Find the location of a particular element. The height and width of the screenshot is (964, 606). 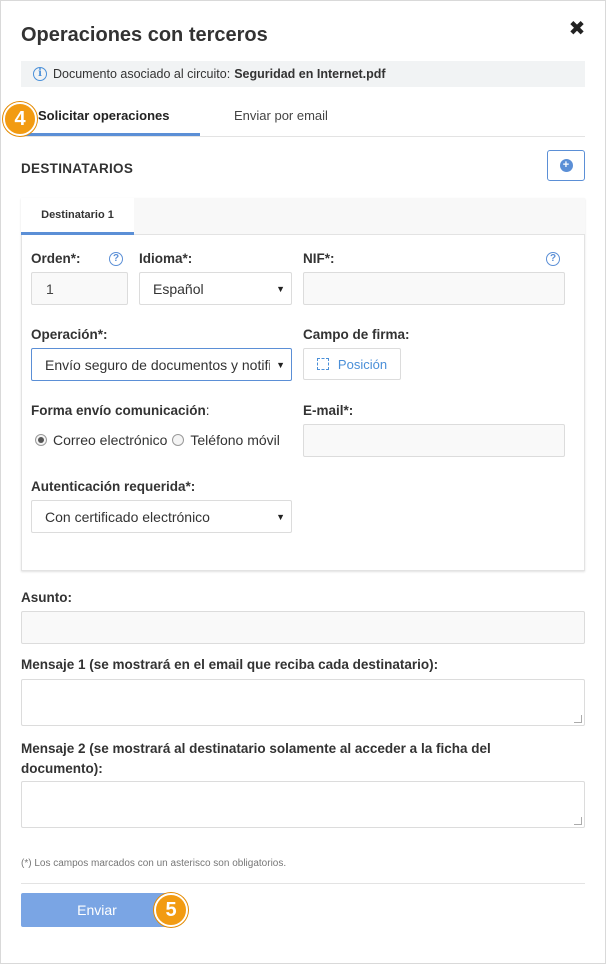

info-text: Documento asociado al circuito: is located at coordinates (142, 74).